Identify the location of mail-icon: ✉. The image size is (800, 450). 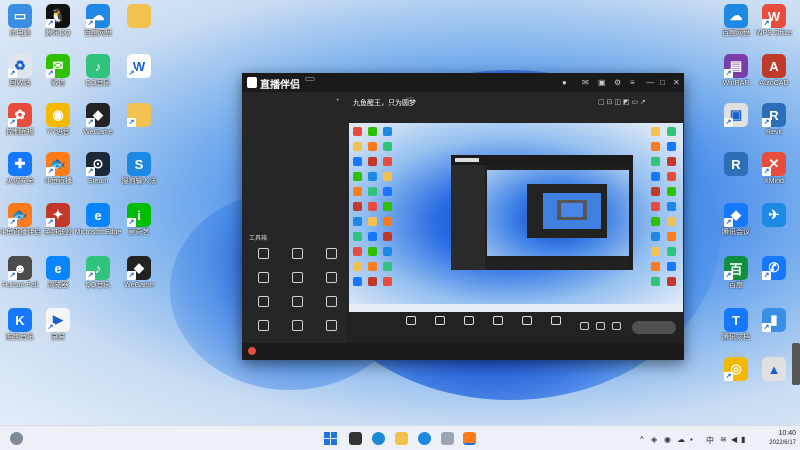
(585, 82).